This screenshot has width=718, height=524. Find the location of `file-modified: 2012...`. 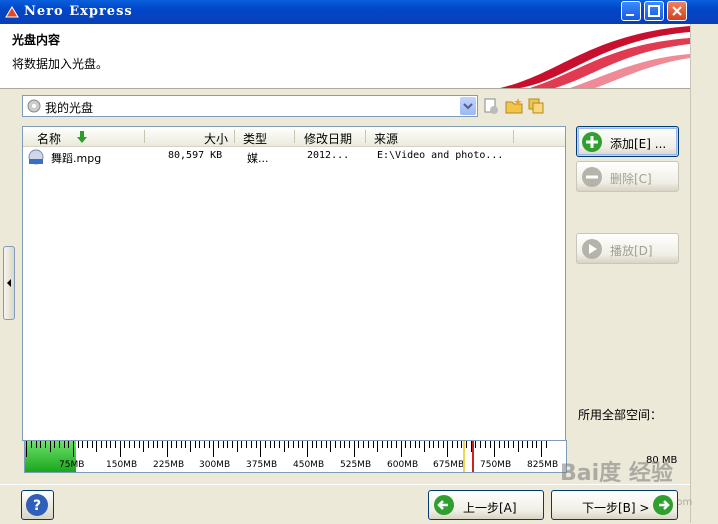

file-modified: 2012... is located at coordinates (328, 155).